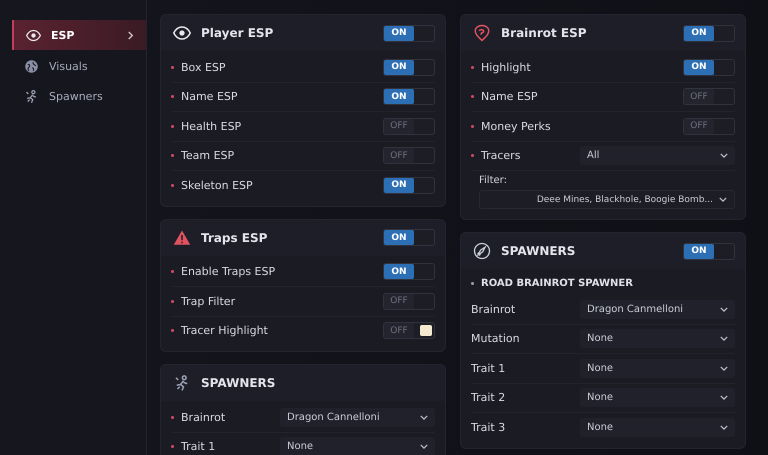  What do you see at coordinates (496, 339) in the screenshot?
I see `option-label: Mutation` at bounding box center [496, 339].